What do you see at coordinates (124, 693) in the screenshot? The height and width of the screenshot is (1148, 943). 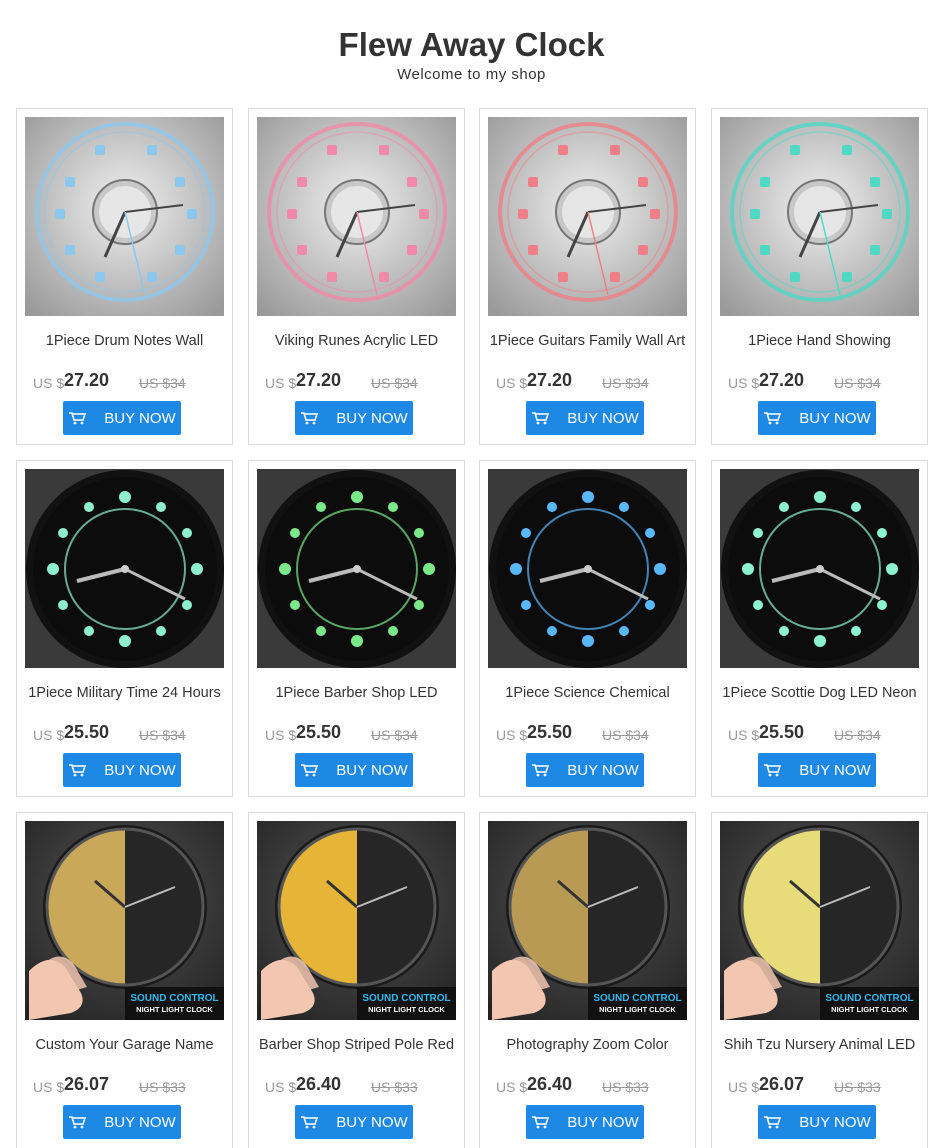 I see `product-name: 1Piece Military Time 24 Hours` at bounding box center [124, 693].